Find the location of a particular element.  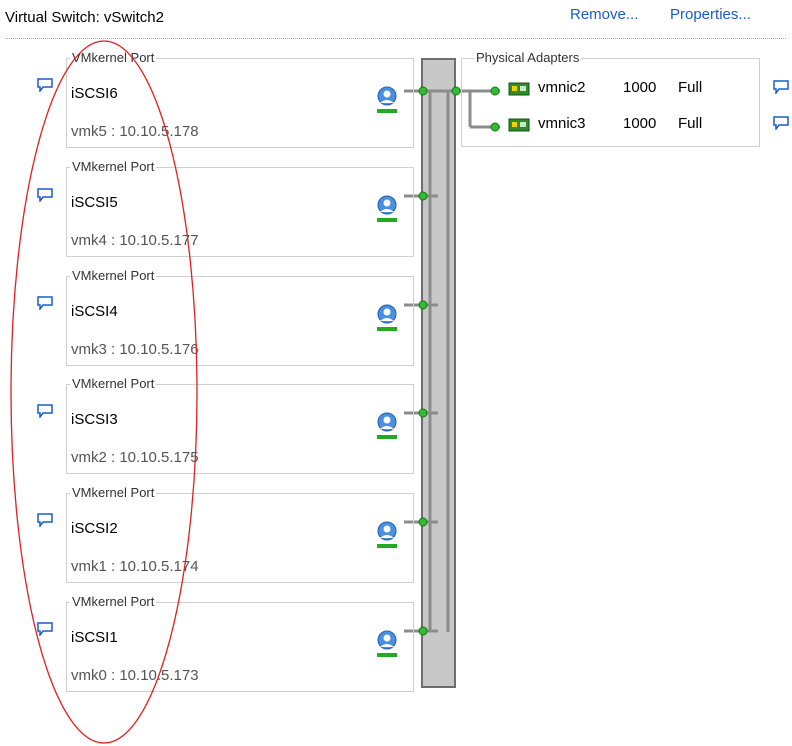

port-name: iSCSI3 is located at coordinates (94, 419).